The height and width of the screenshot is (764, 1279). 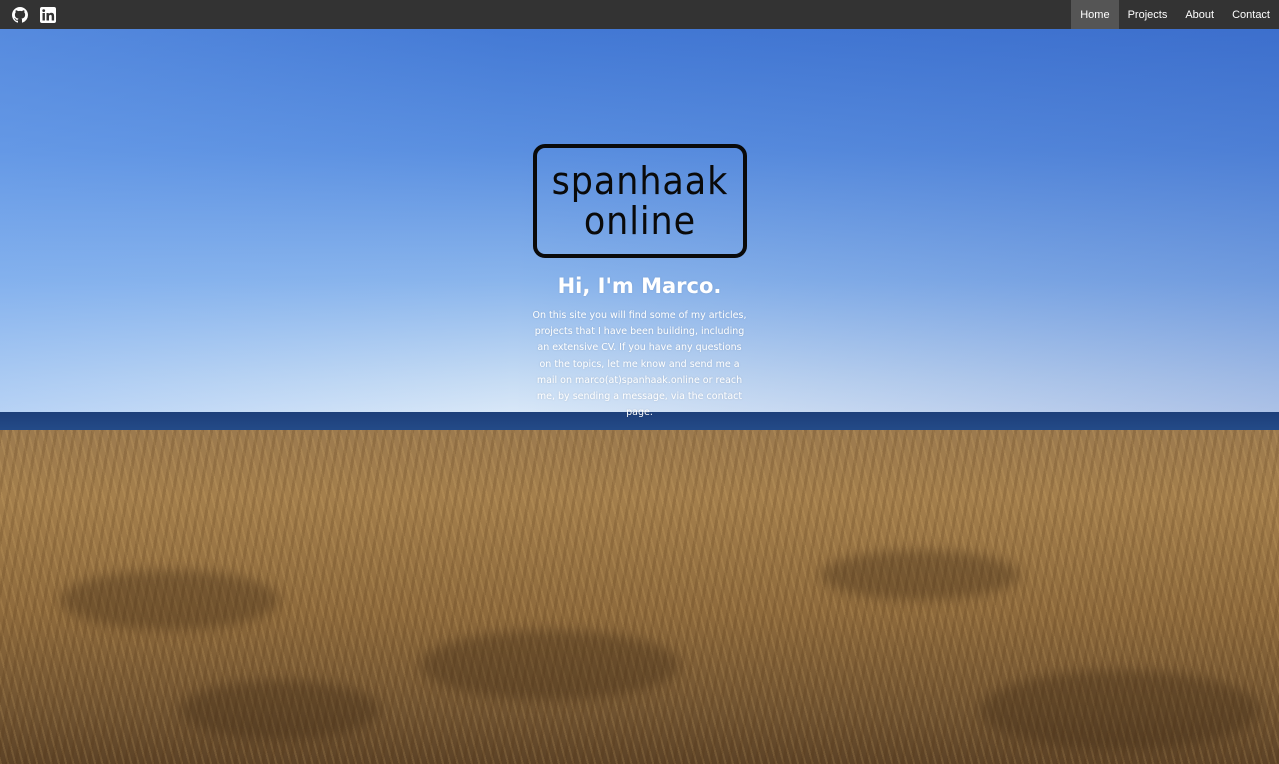 I want to click on github-icon, so click(x=20, y=14).